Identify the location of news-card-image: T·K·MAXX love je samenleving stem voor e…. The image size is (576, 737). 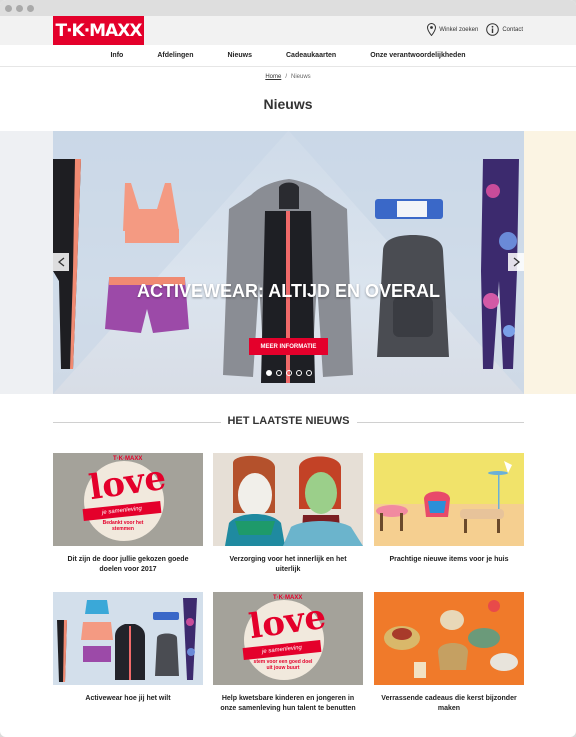
(288, 638).